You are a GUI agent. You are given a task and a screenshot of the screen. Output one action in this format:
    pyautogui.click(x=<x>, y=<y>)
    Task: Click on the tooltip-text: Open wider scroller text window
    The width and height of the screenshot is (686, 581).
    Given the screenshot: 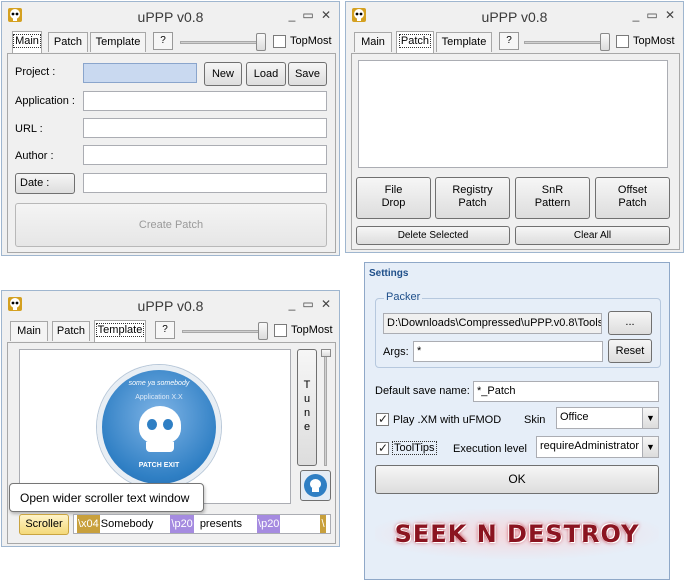 What is the action you would take?
    pyautogui.click(x=105, y=498)
    